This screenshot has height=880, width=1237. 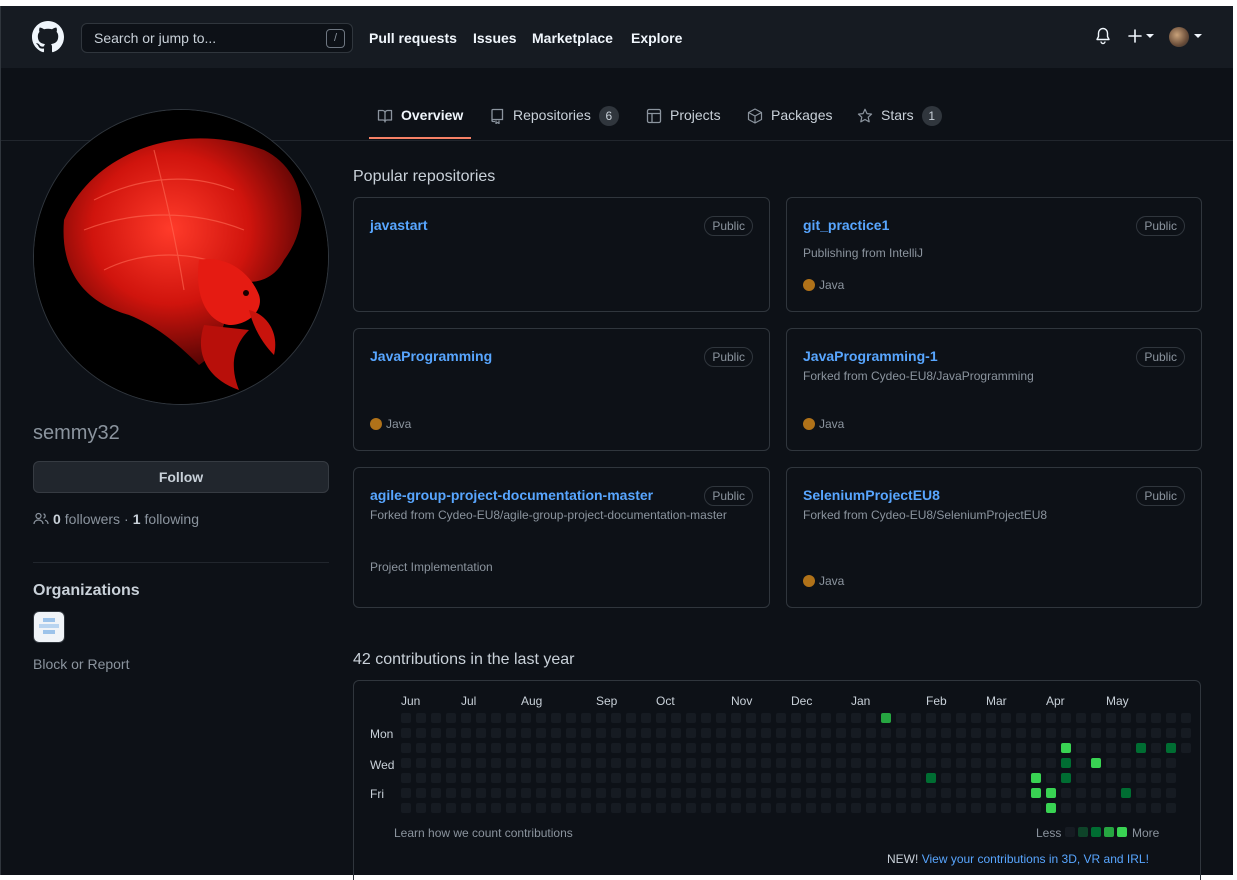 What do you see at coordinates (1150, 36) in the screenshot?
I see `plus-dropdown-caret-icon` at bounding box center [1150, 36].